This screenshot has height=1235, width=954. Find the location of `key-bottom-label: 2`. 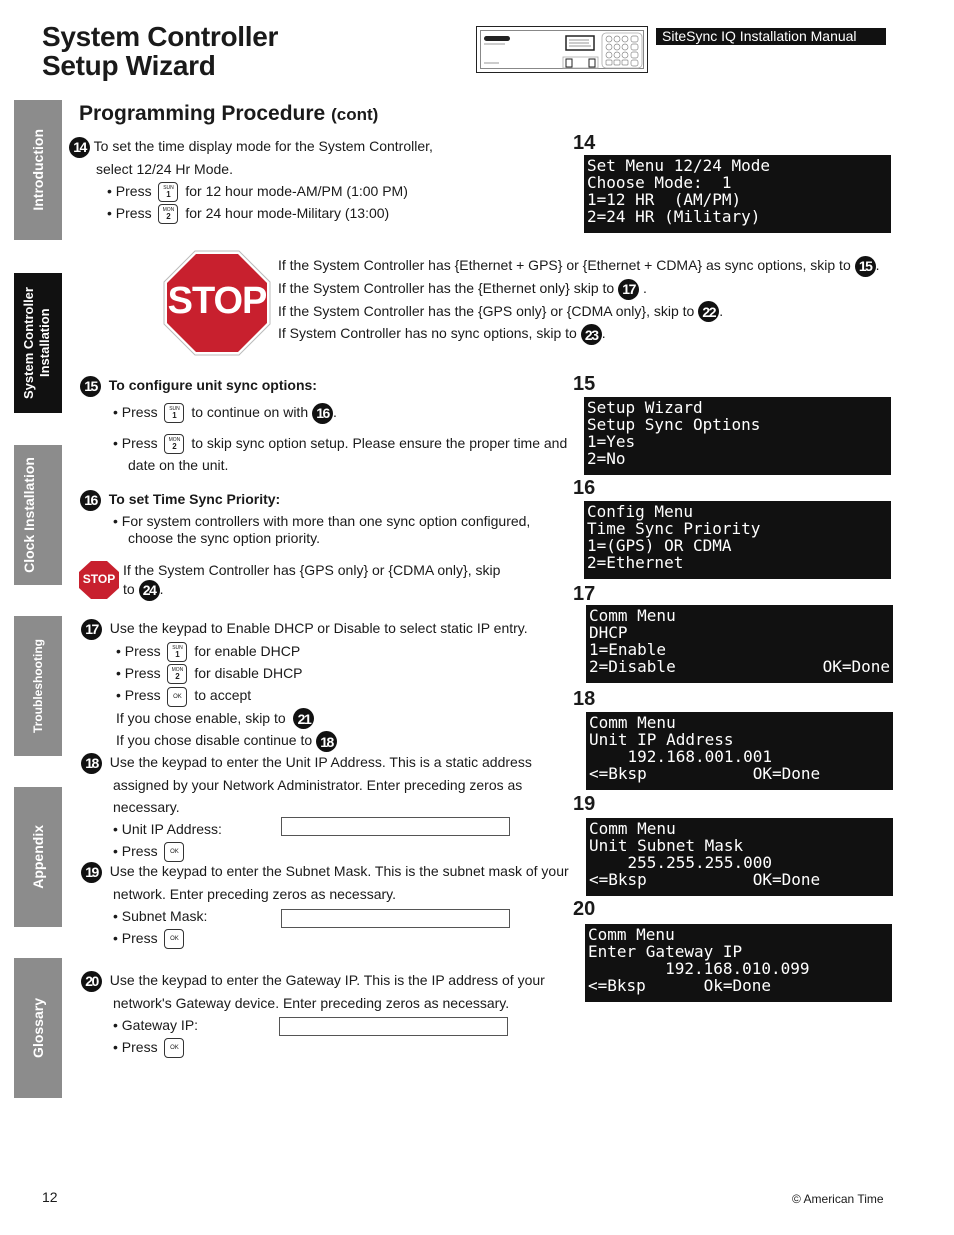

key-bottom-label: 2 is located at coordinates (174, 446).